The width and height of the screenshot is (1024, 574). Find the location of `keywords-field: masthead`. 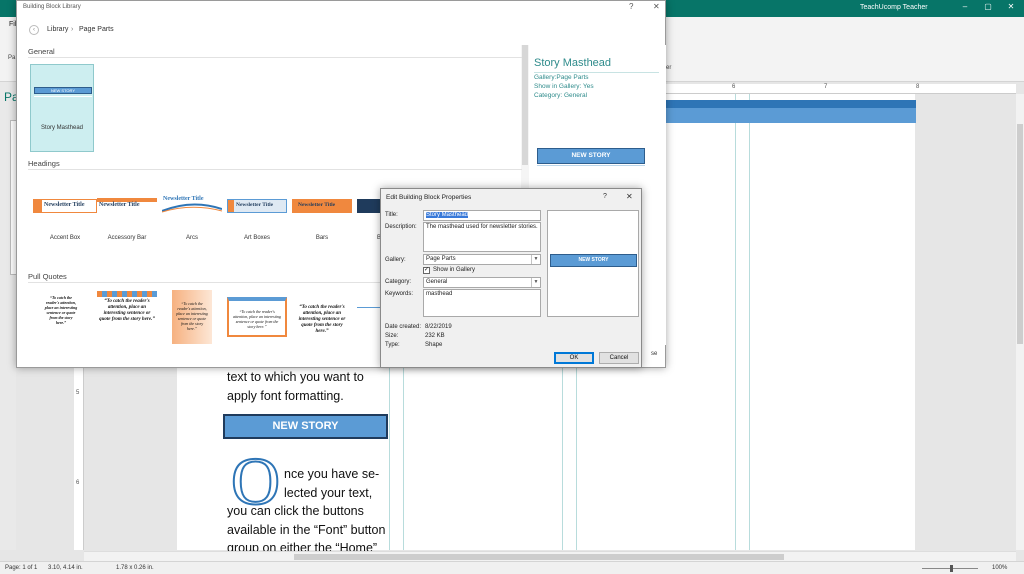

keywords-field: masthead is located at coordinates (482, 303).